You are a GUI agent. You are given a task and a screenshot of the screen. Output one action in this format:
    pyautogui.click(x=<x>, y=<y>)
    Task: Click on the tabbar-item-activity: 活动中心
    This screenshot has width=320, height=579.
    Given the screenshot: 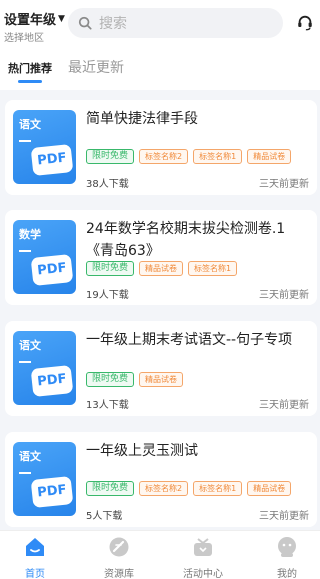 What is the action you would take?
    pyautogui.click(x=203, y=557)
    